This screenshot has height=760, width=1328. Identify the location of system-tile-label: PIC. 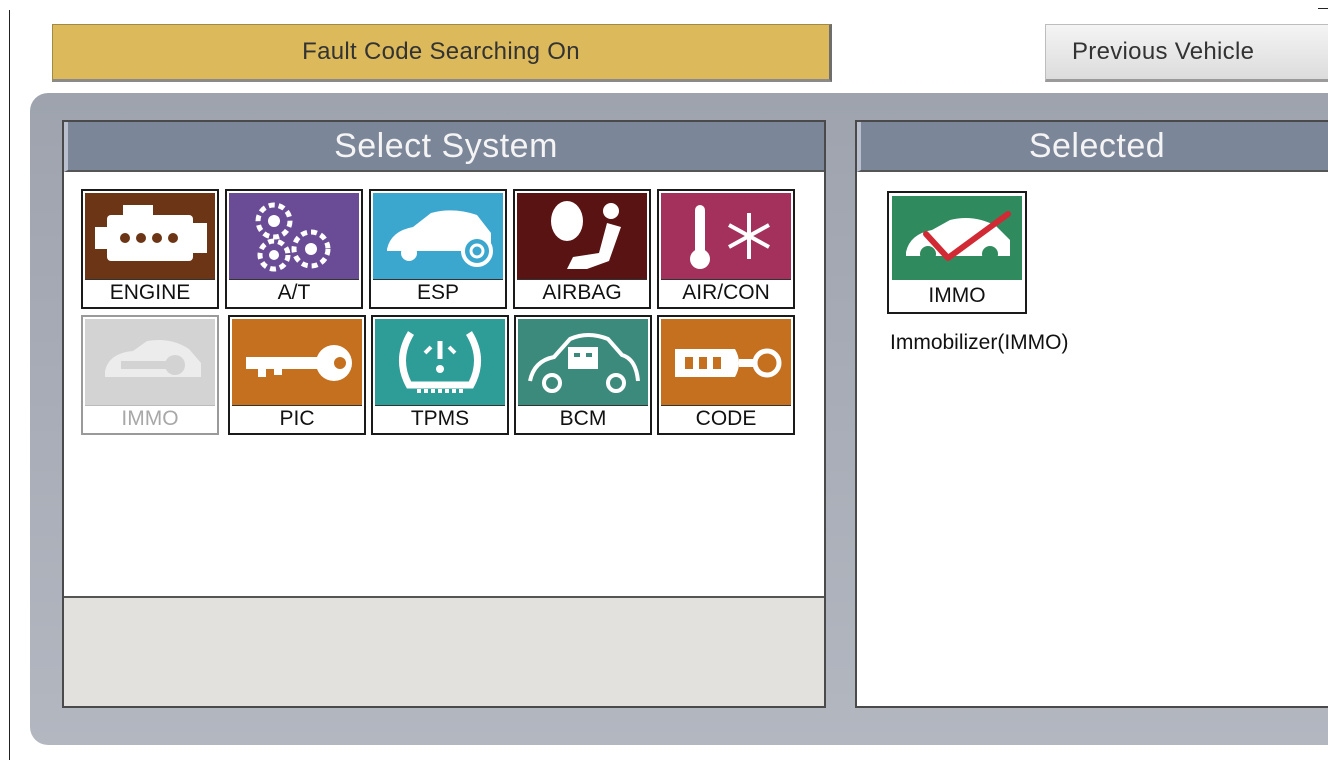
(297, 418).